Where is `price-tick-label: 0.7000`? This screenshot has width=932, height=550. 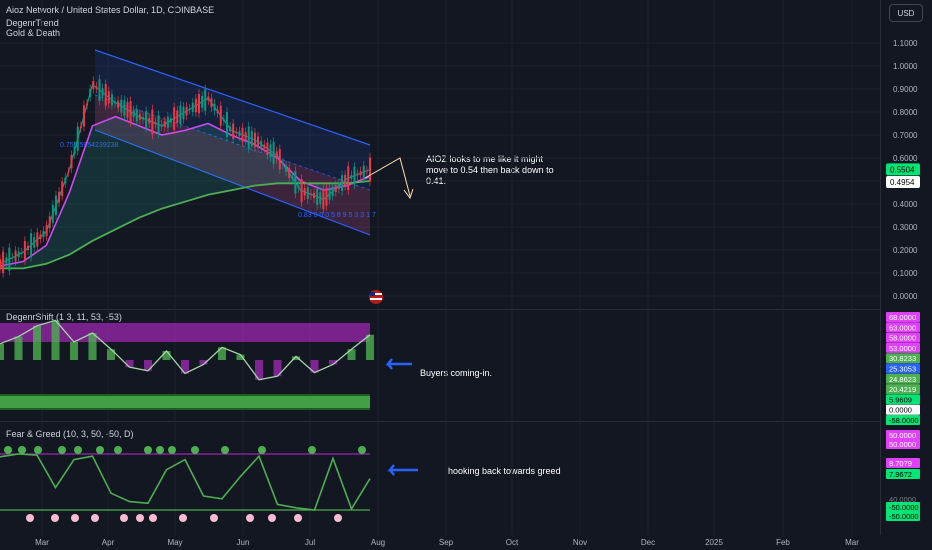 price-tick-label: 0.7000 is located at coordinates (905, 135).